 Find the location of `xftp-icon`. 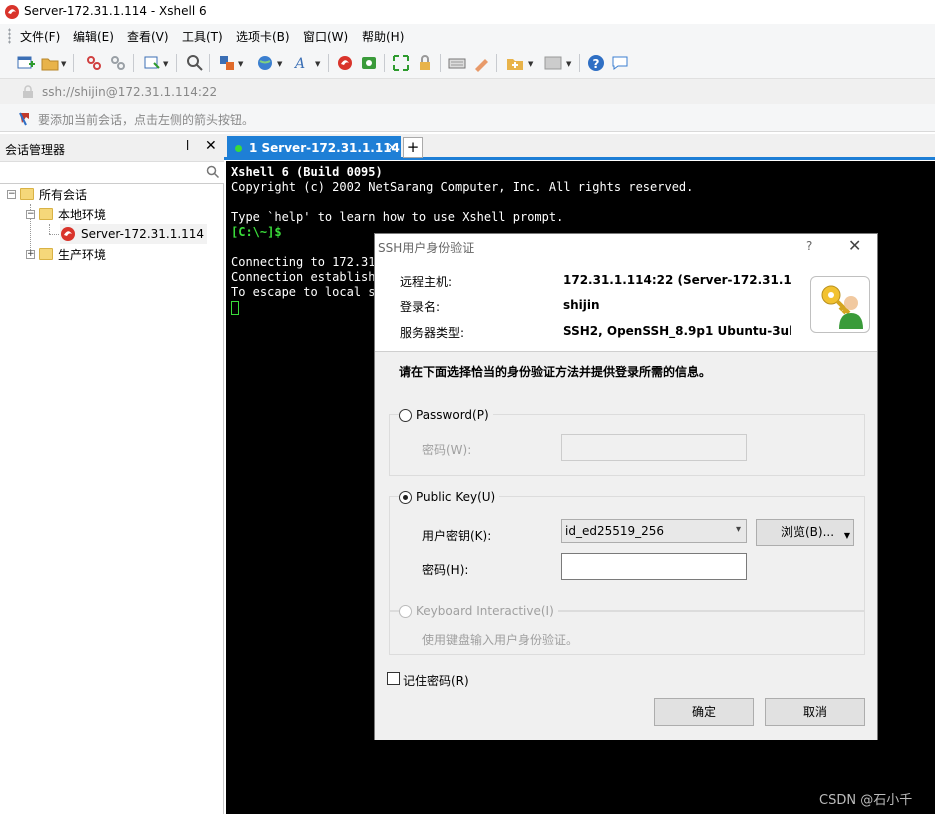

xftp-icon is located at coordinates (369, 63).